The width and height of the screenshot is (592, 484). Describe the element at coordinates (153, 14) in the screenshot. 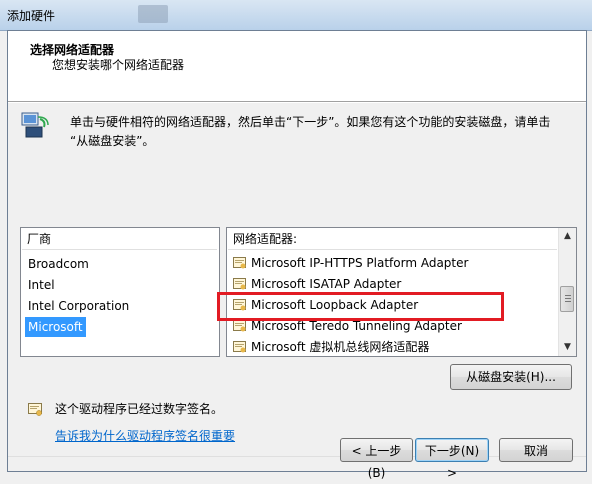

I see `redacted-area` at that location.